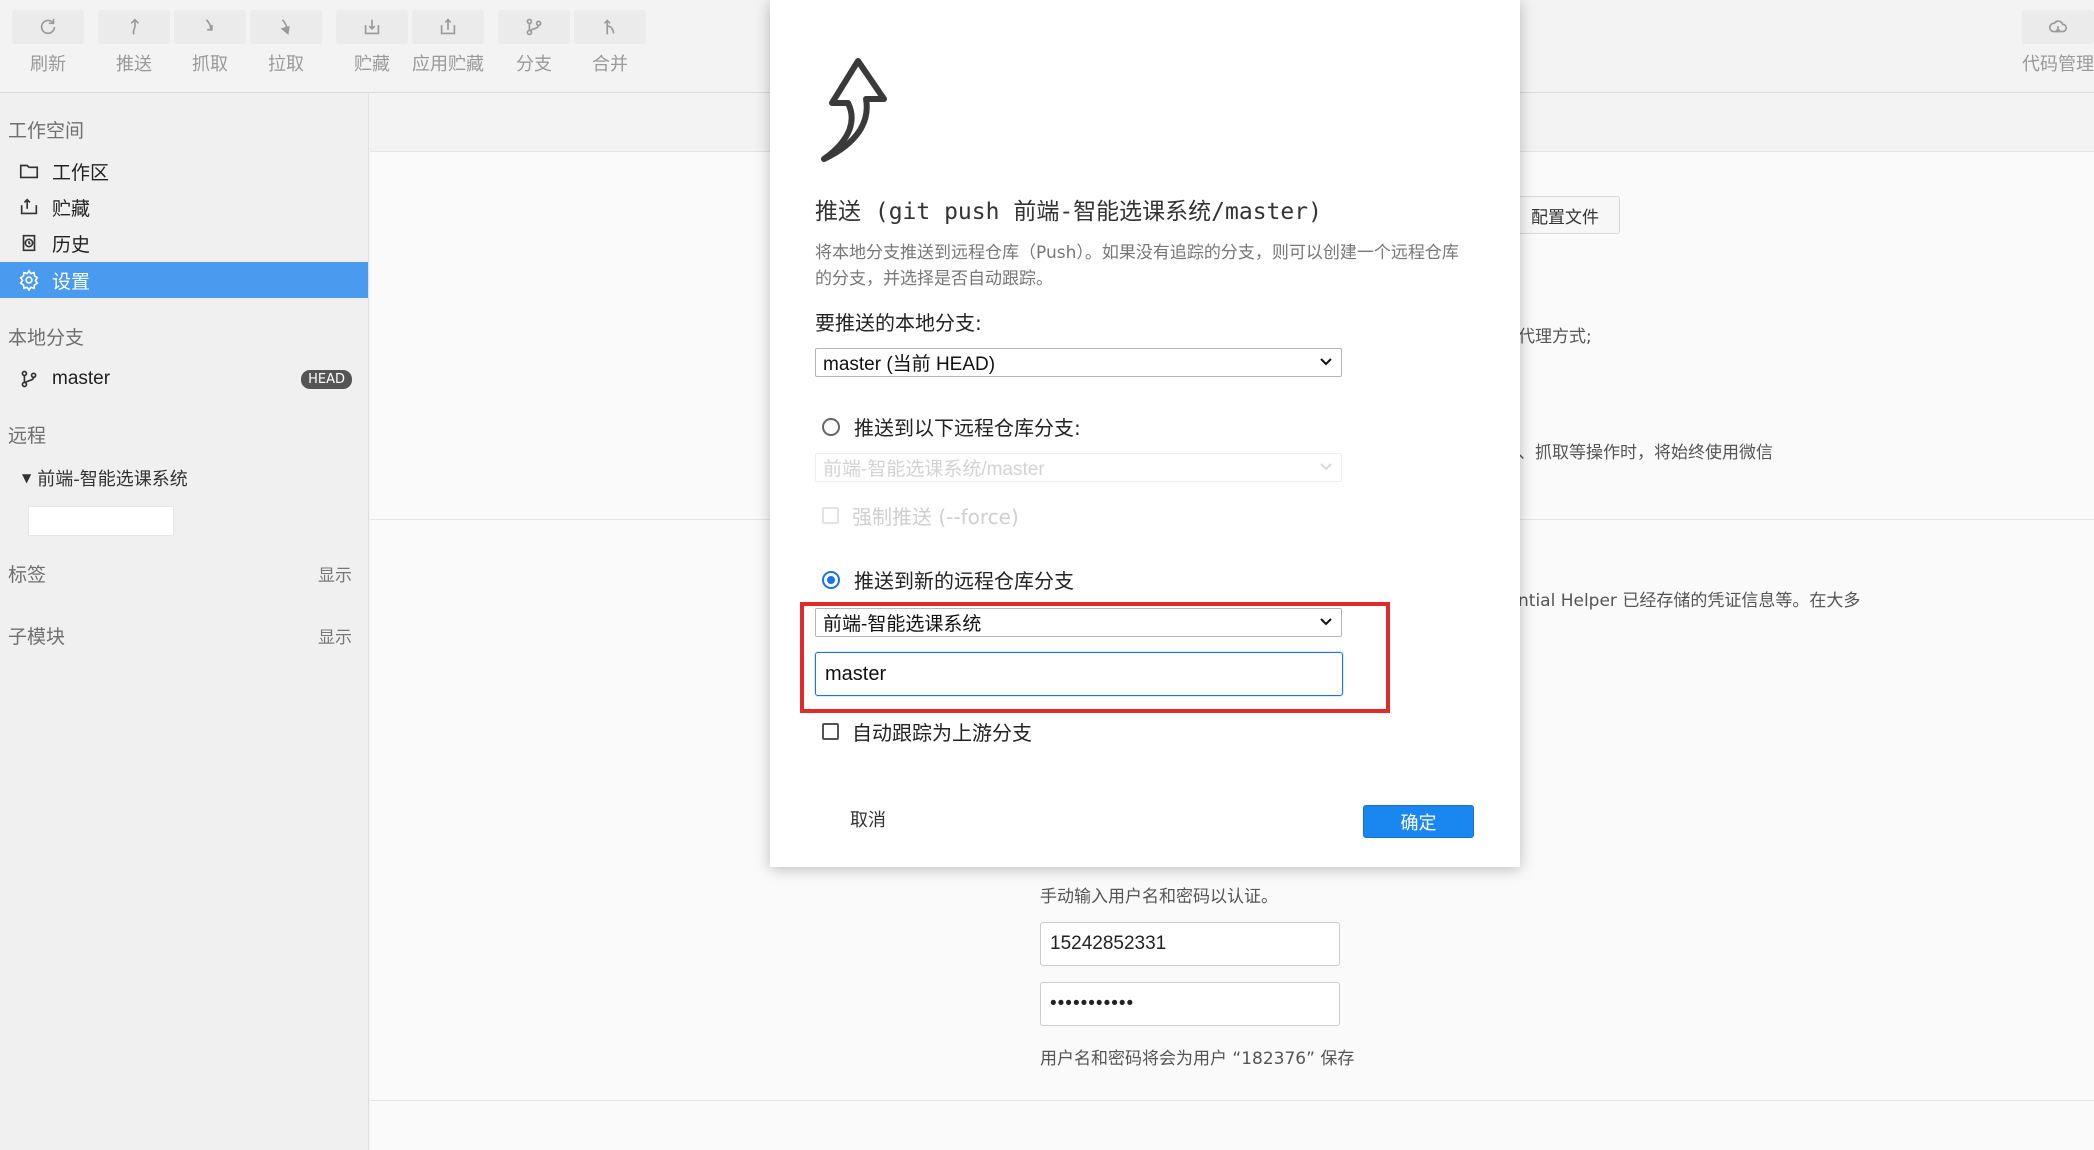 The image size is (2094, 1150). Describe the element at coordinates (831, 426) in the screenshot. I see `push-existing-radio` at that location.